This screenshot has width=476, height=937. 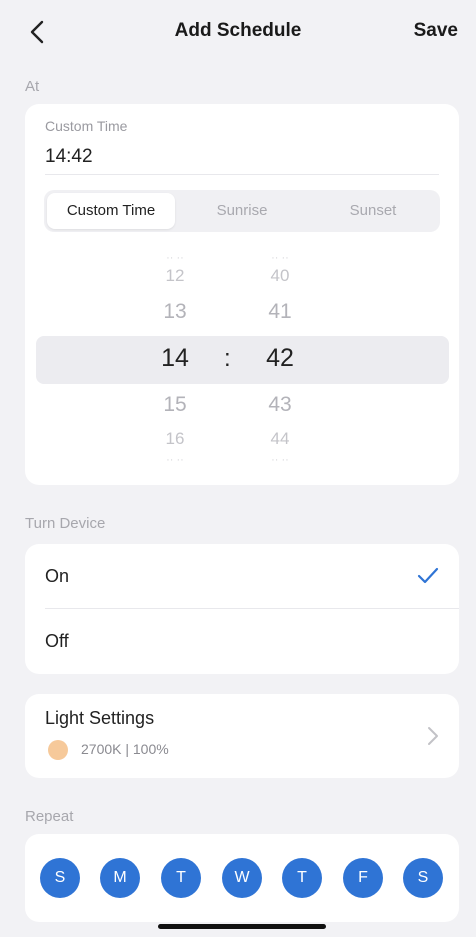 I want to click on light-settings-title: Light Settings, so click(x=100, y=718).